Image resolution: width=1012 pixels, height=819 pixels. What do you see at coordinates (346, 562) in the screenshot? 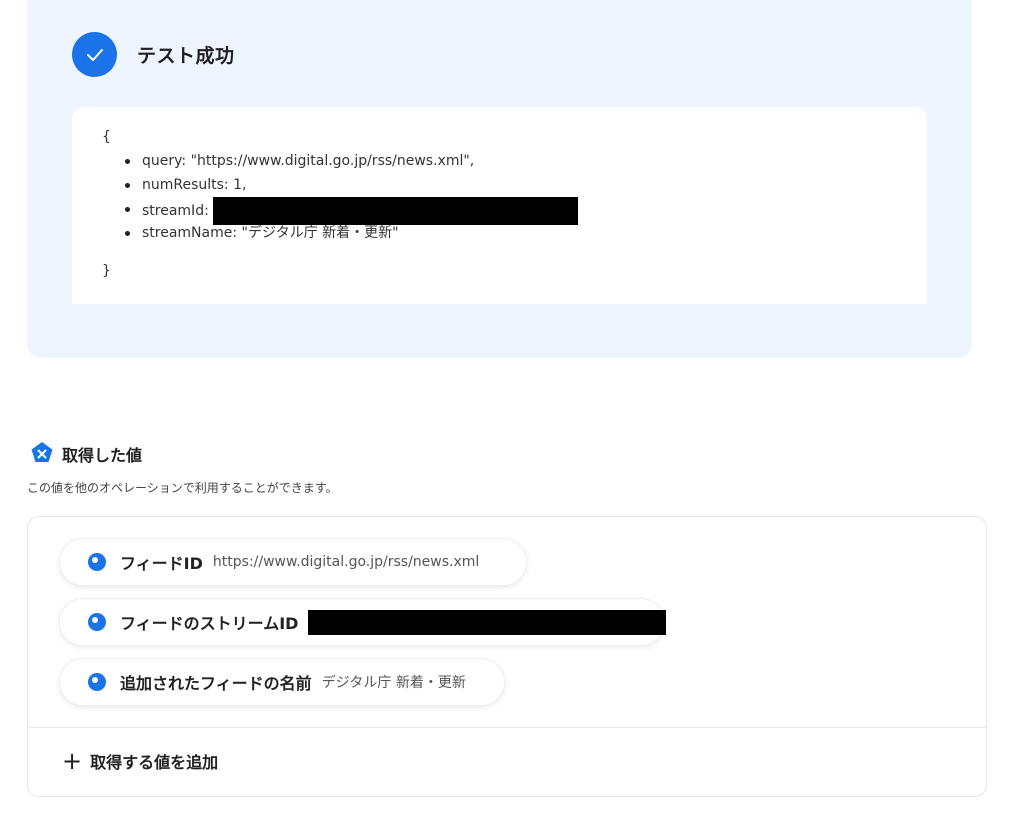
I see `value-chip-value: https://www.digital.go.jp/rss/news.xml` at bounding box center [346, 562].